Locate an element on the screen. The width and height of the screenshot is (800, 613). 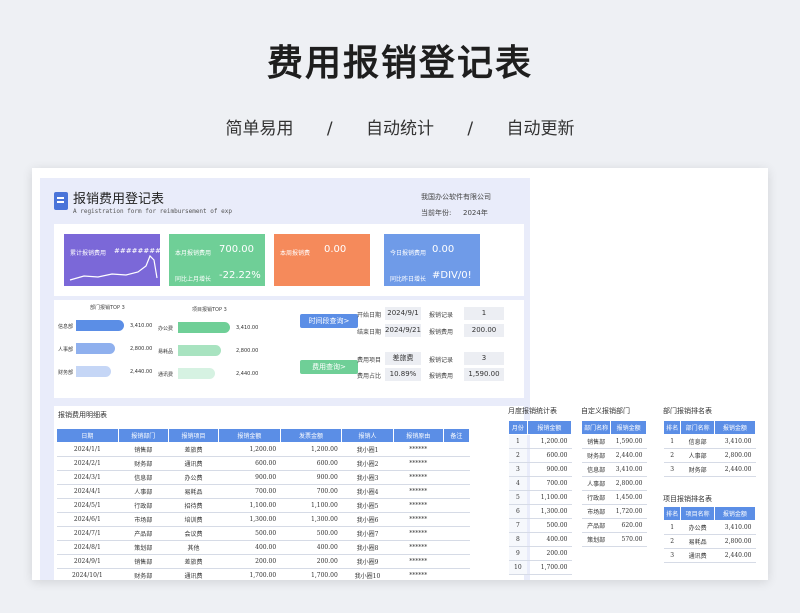
table-cell: 6 is located at coordinates (518, 511).